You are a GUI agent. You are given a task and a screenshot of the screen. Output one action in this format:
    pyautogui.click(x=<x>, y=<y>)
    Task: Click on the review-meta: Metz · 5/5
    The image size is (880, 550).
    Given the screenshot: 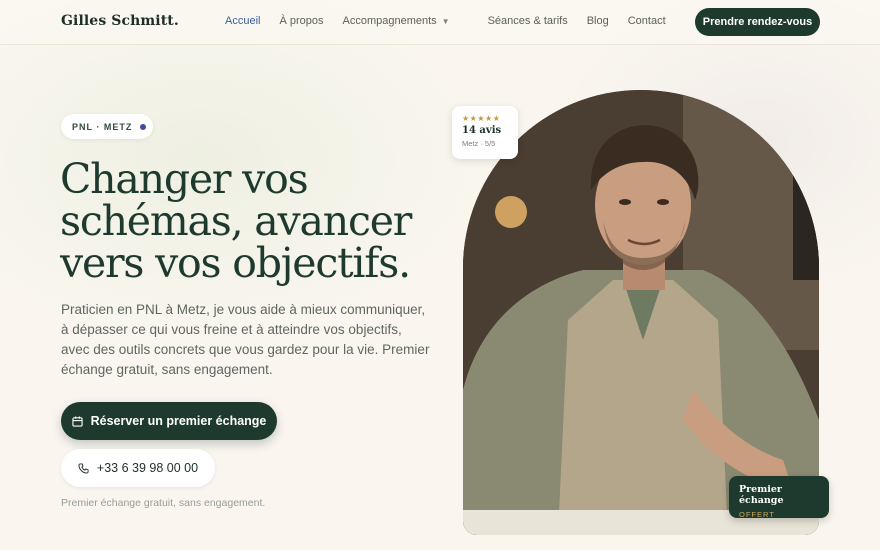 What is the action you would take?
    pyautogui.click(x=479, y=143)
    